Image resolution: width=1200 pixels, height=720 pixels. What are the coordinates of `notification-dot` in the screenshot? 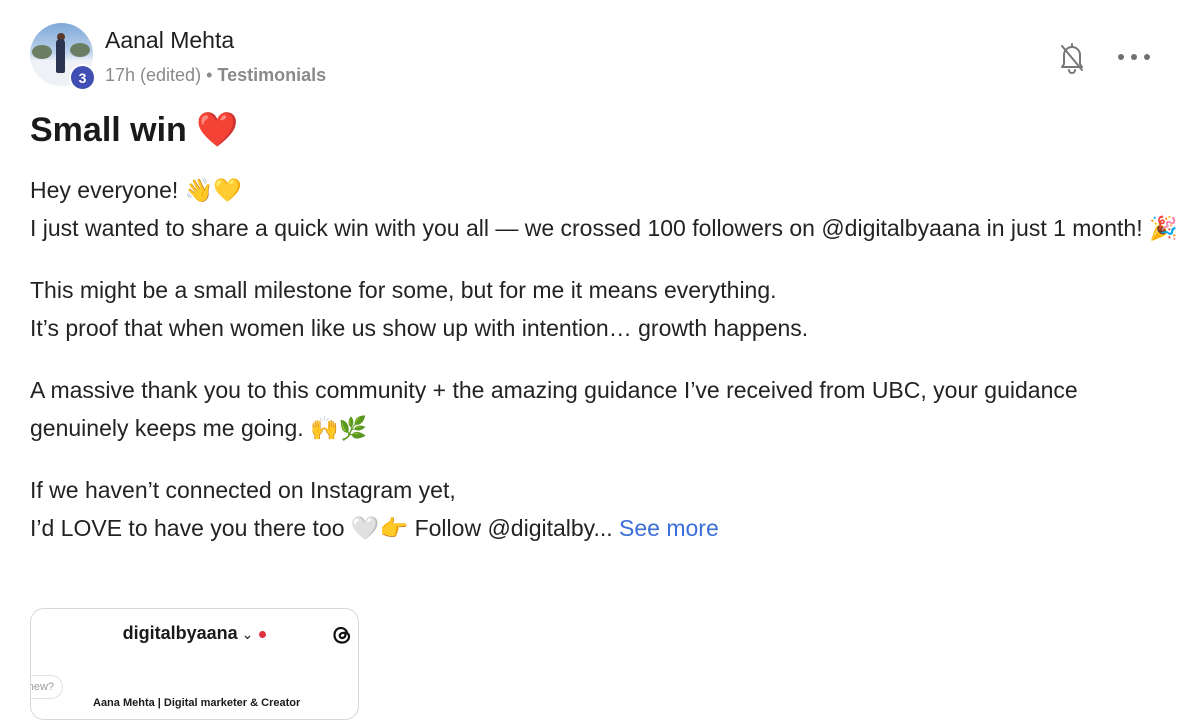 It's located at (263, 634).